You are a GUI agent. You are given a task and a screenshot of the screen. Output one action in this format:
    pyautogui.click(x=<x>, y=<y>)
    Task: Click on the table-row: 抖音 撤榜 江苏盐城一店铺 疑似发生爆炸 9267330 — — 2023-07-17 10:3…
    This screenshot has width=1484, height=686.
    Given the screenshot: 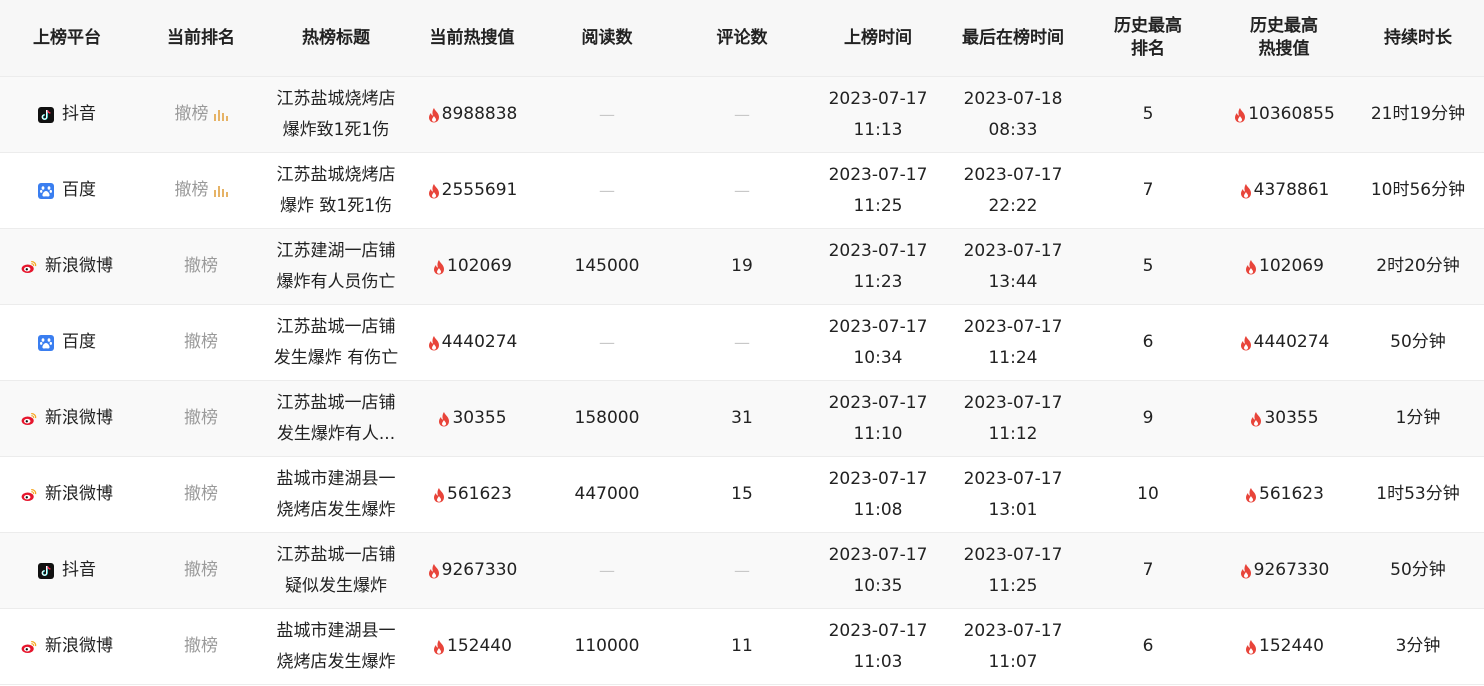 What is the action you would take?
    pyautogui.click(x=742, y=571)
    